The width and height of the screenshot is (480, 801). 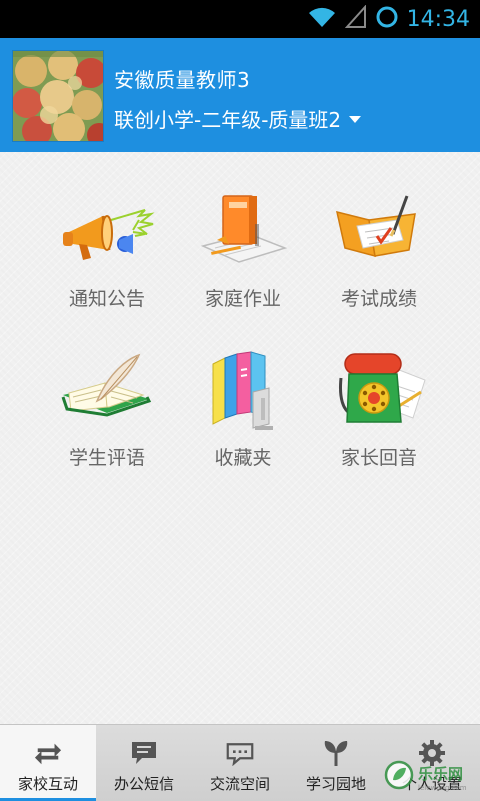 I want to click on nav-learning-garden: 学习园地, so click(x=336, y=763).